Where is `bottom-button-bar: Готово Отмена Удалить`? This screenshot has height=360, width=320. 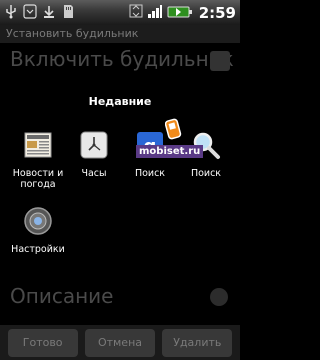
bottom-button-bar: Готово Отмена Удалить is located at coordinates (120, 342).